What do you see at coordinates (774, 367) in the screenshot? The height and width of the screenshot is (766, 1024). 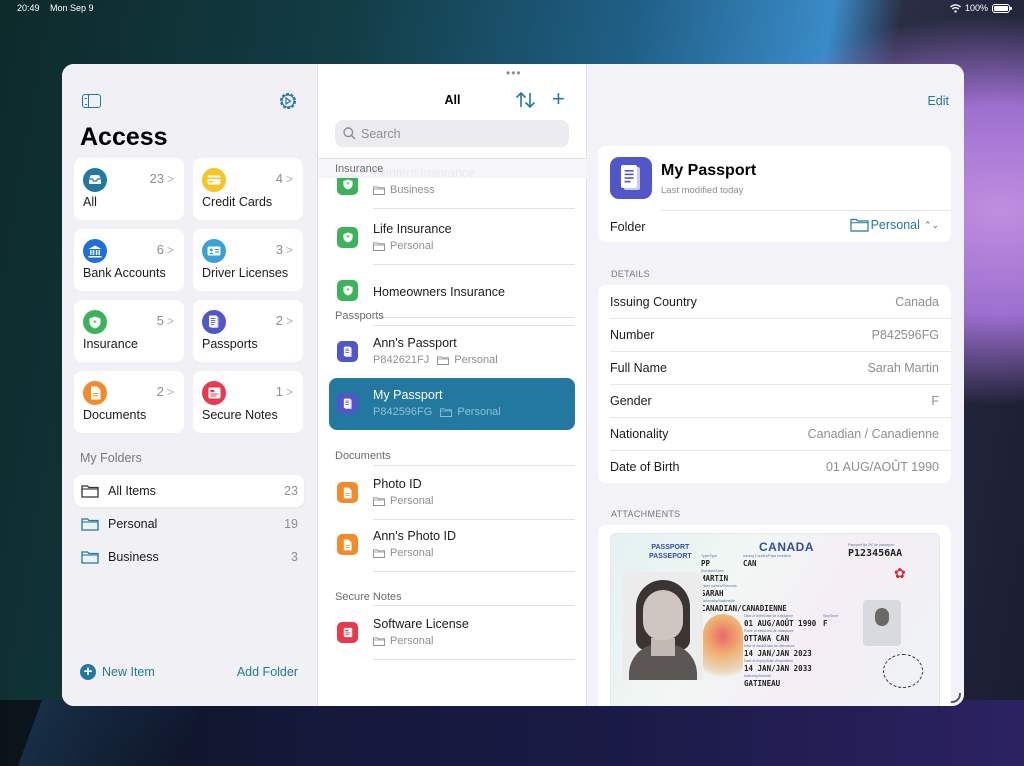 I see `detail-row-full-name: Full Name Sarah Martin` at bounding box center [774, 367].